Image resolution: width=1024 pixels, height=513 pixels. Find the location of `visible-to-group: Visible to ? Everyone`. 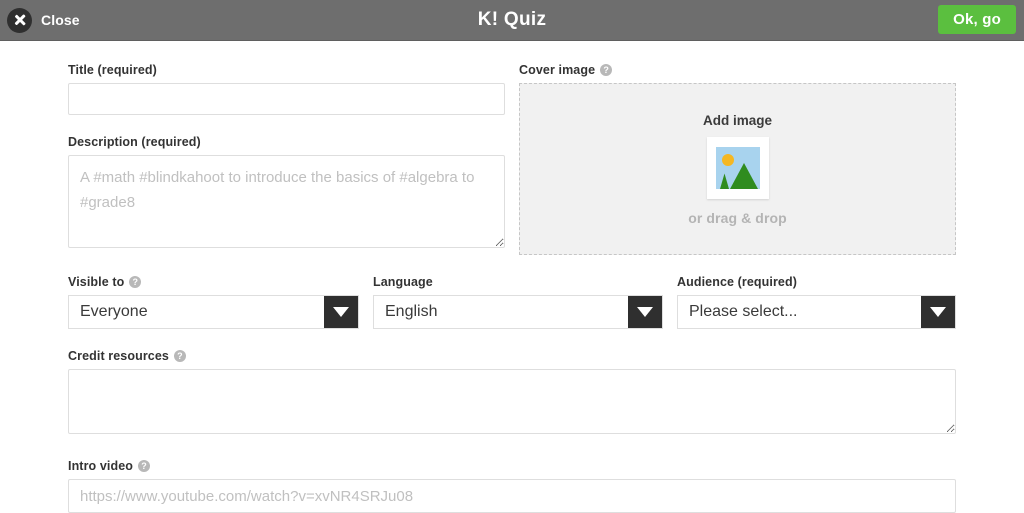

visible-to-group: Visible to ? Everyone is located at coordinates (213, 302).